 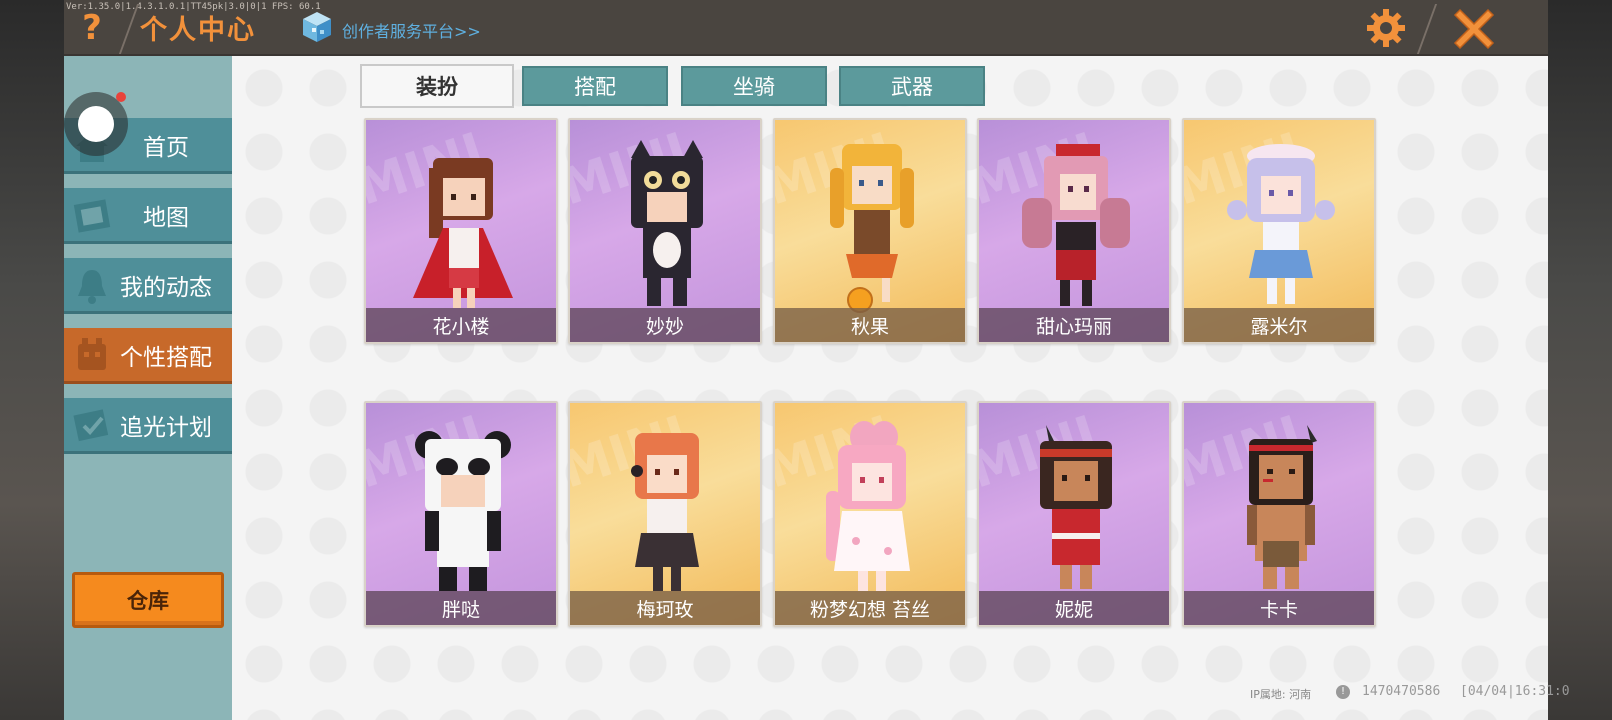 What do you see at coordinates (166, 287) in the screenshot?
I see `sidebar-item-label: 我的动态` at bounding box center [166, 287].